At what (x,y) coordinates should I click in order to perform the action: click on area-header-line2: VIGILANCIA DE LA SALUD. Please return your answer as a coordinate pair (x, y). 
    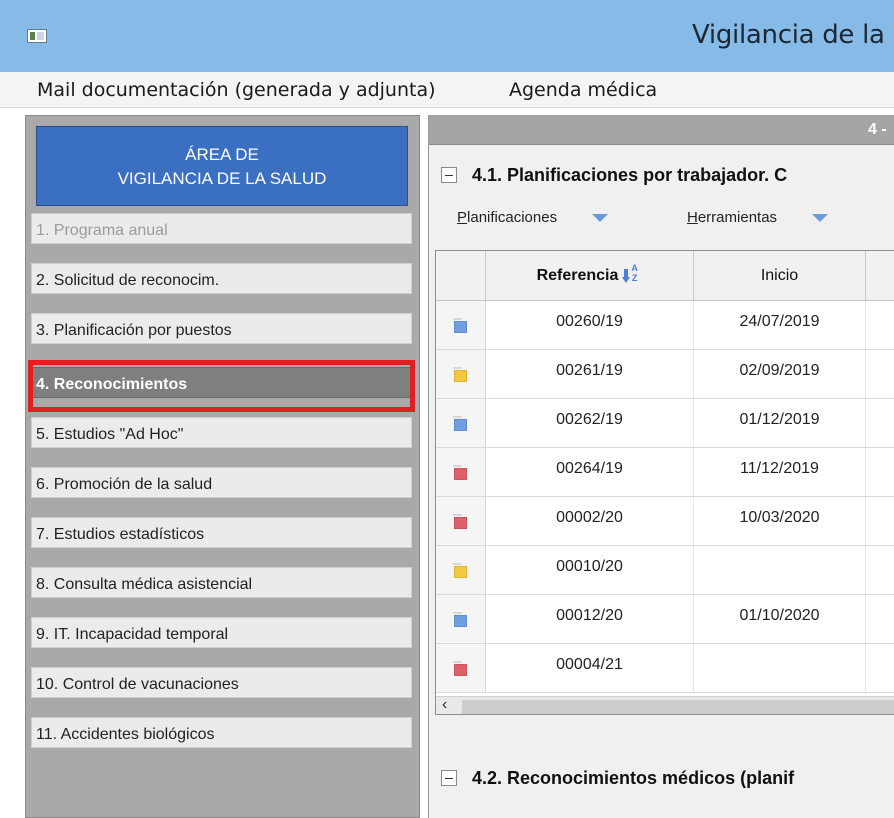
    Looking at the image, I should click on (222, 178).